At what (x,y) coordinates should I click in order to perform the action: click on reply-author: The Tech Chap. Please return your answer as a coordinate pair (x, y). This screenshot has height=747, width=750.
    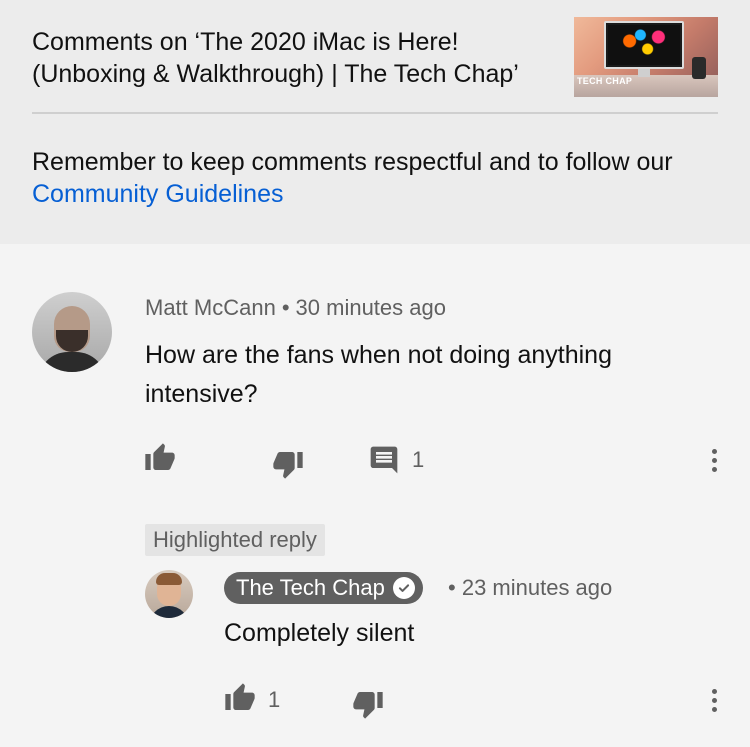
    Looking at the image, I should click on (310, 587).